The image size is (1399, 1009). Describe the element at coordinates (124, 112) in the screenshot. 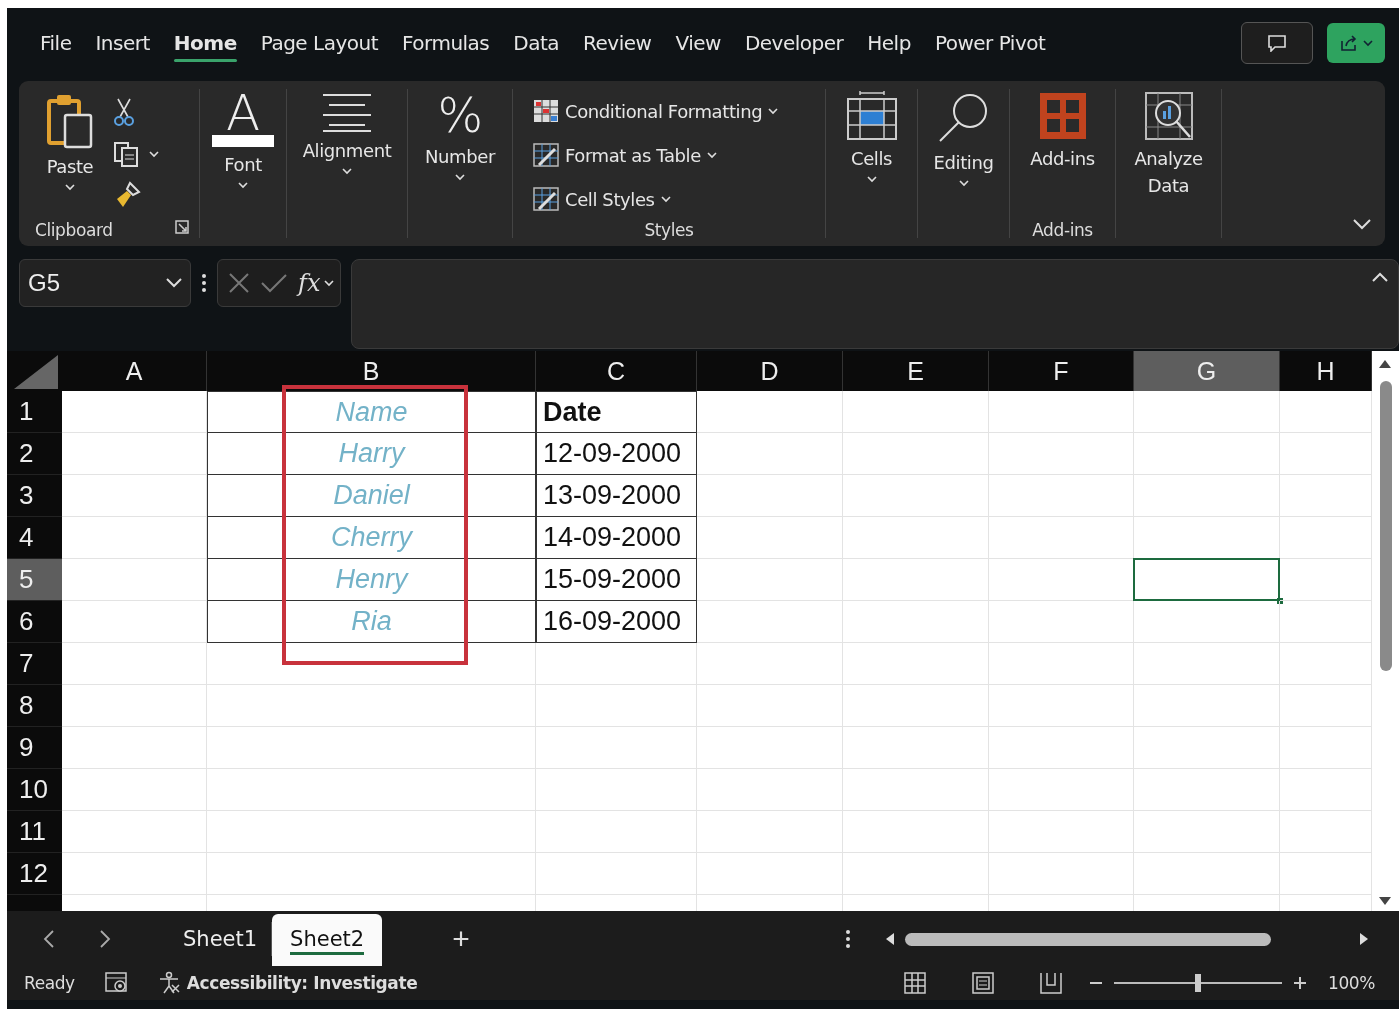

I see `scissors-icon` at that location.